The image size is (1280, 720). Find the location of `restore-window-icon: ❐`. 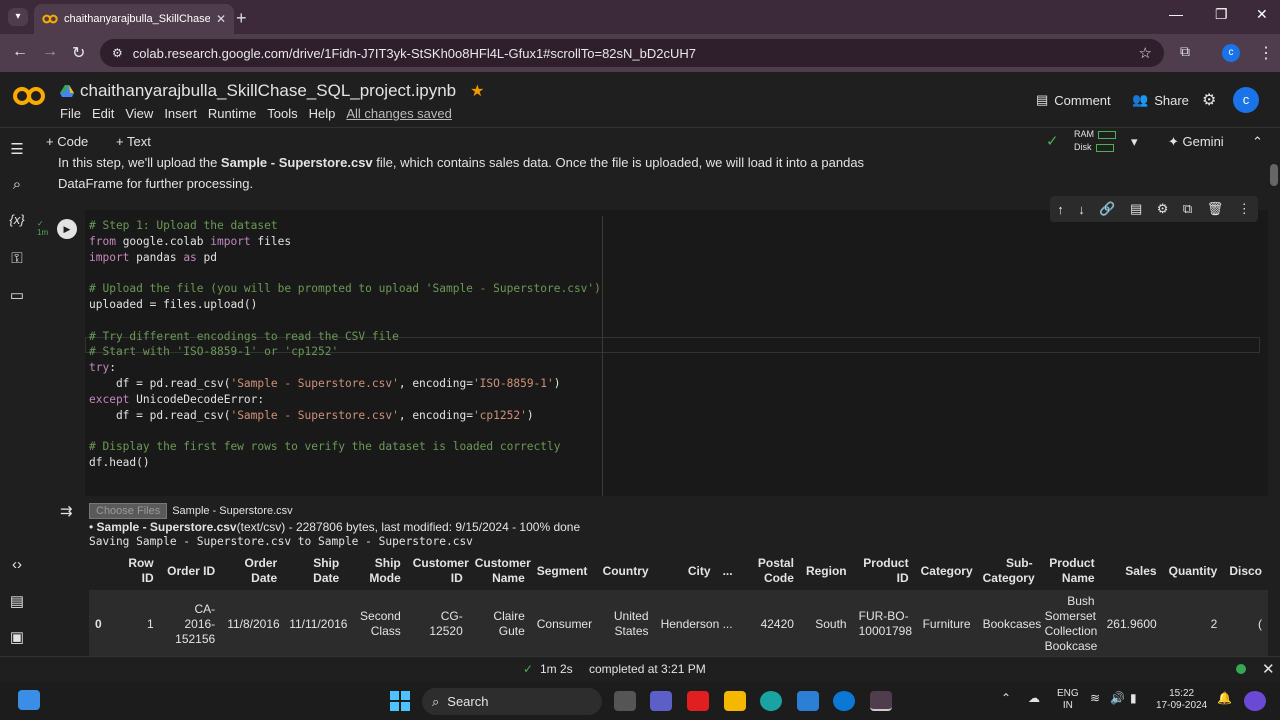

restore-window-icon: ❐ is located at coordinates (1221, 14).